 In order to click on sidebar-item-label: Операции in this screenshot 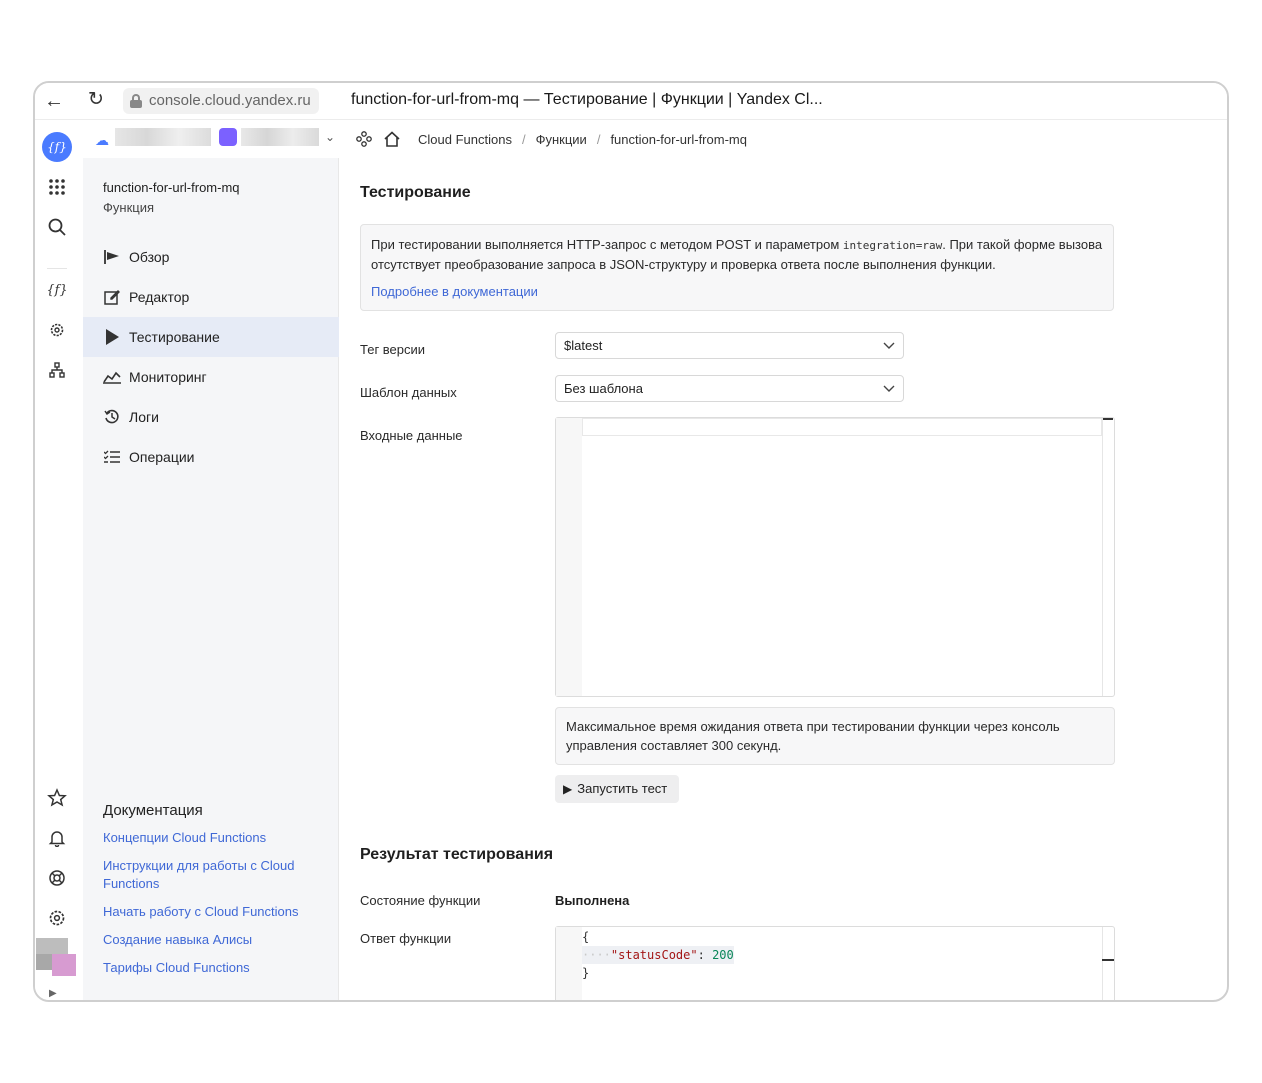, I will do `click(162, 457)`.